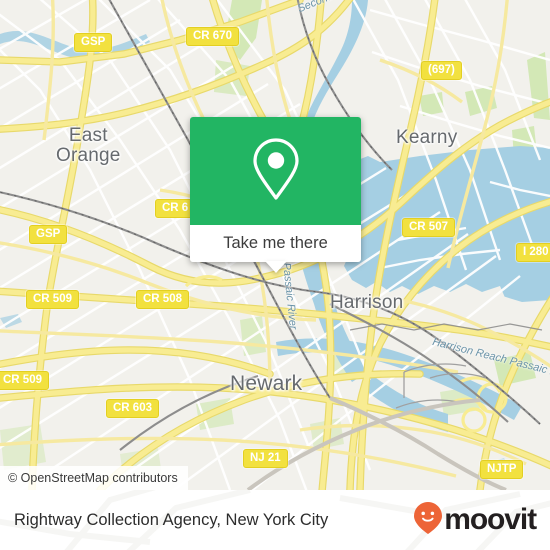 The width and height of the screenshot is (550, 550). Describe the element at coordinates (490, 519) in the screenshot. I see `moovit-wordmark: moovit` at that location.